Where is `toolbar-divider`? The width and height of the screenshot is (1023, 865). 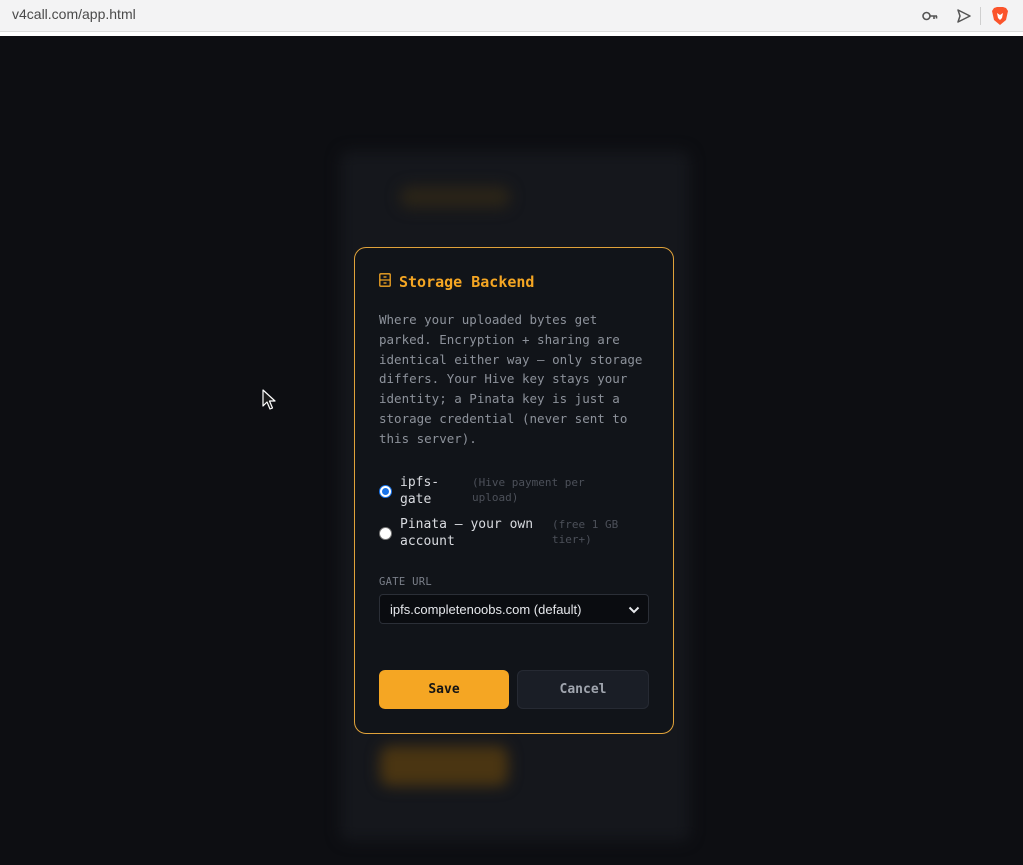 toolbar-divider is located at coordinates (980, 16).